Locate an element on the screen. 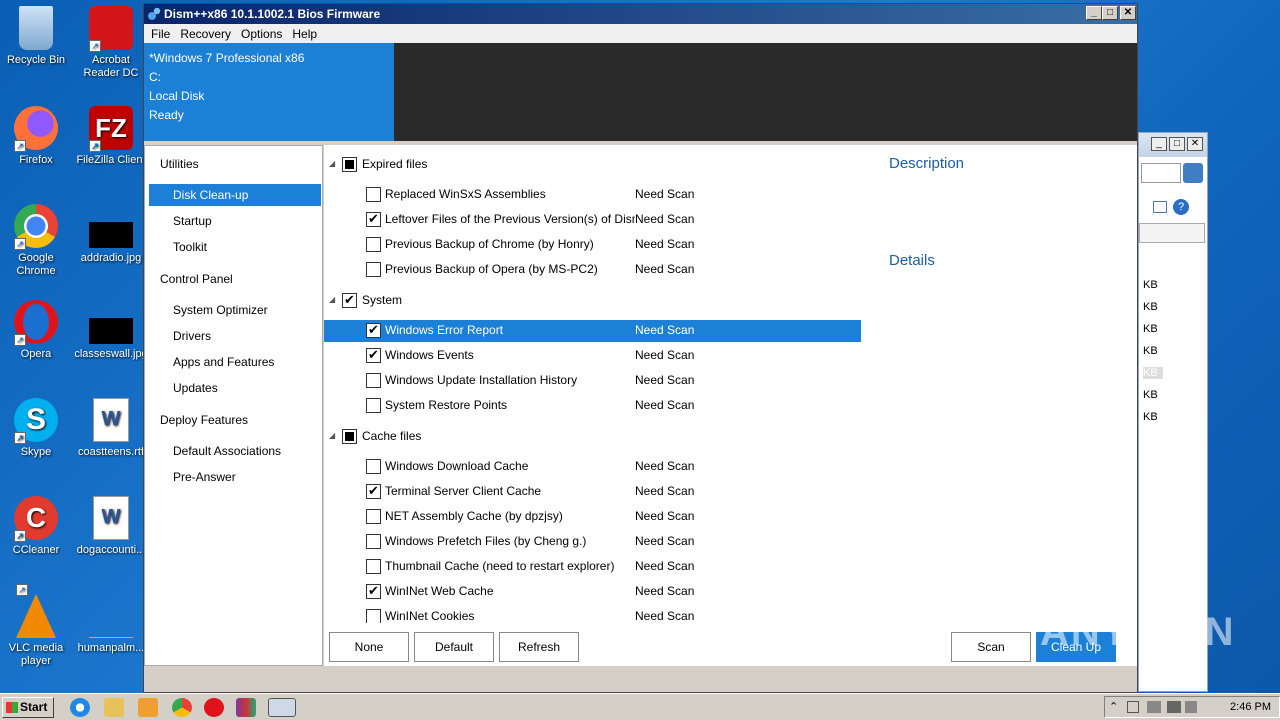  sidebar-section-deploy-features: Deploy Features is located at coordinates (204, 420).